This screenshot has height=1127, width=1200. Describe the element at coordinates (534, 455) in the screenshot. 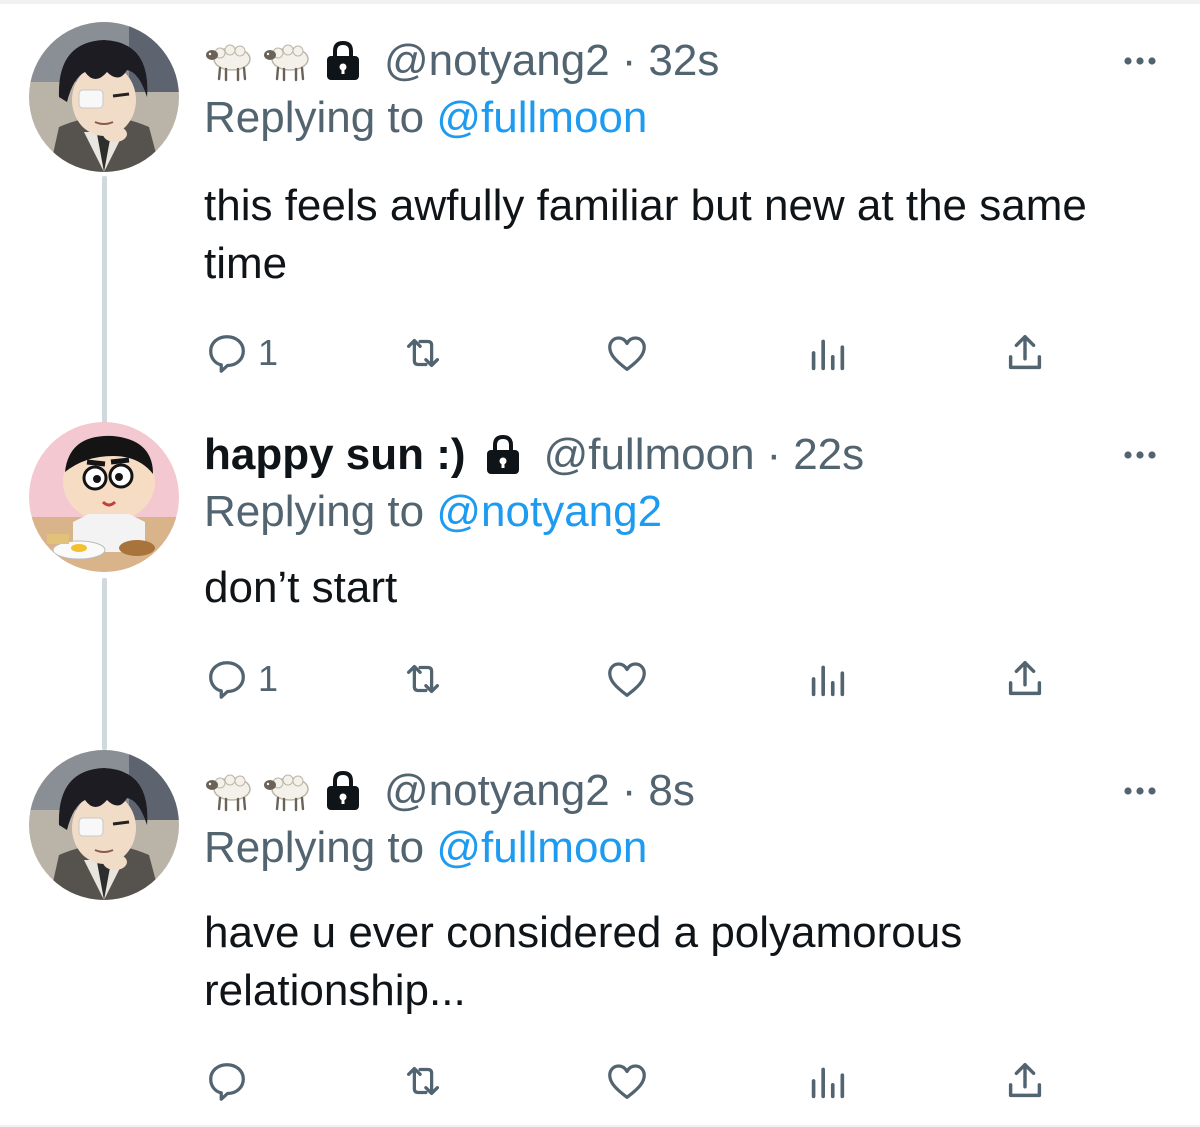

I see `tweet-header: happy sun :) @fullmoon · 22s` at that location.